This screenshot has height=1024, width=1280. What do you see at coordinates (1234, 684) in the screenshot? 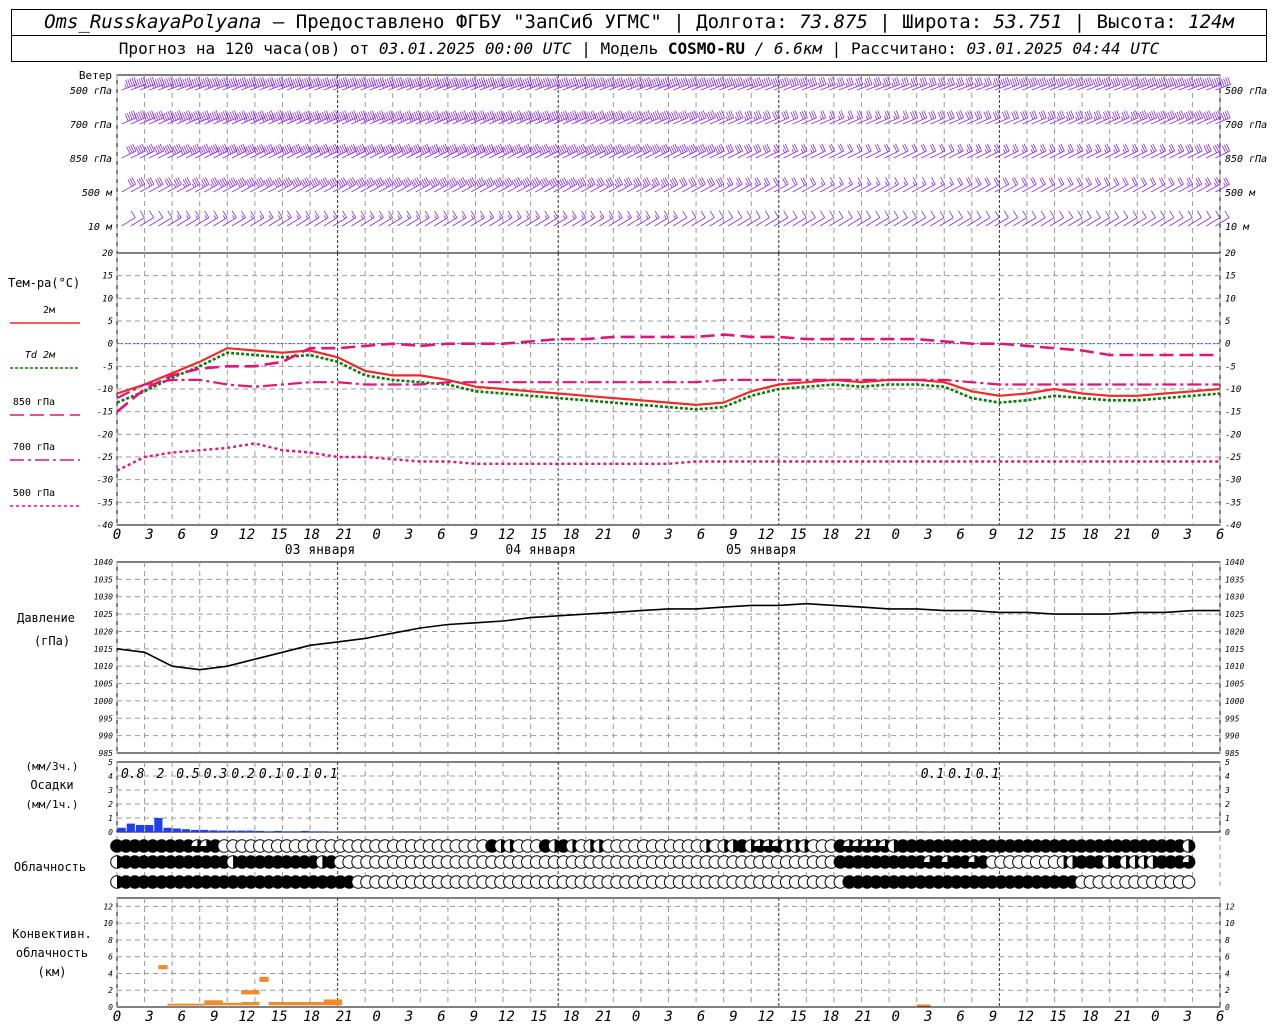
I see `pressure-panel-ytick-right: 1005` at bounding box center [1234, 684].